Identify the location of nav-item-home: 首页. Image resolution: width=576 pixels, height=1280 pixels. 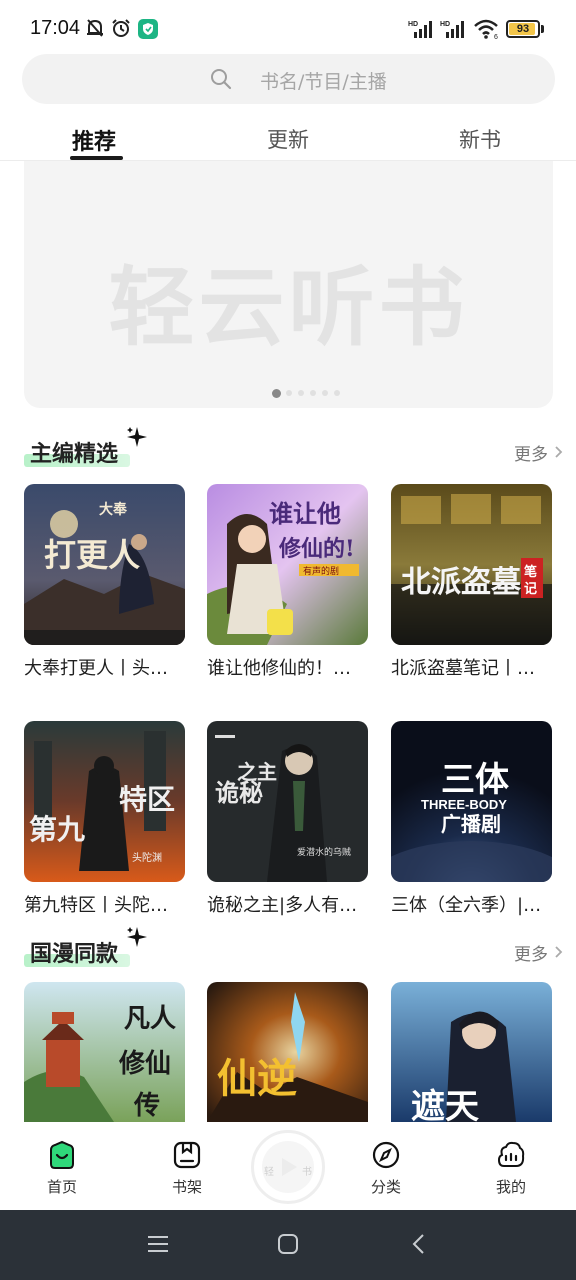
(62, 1166).